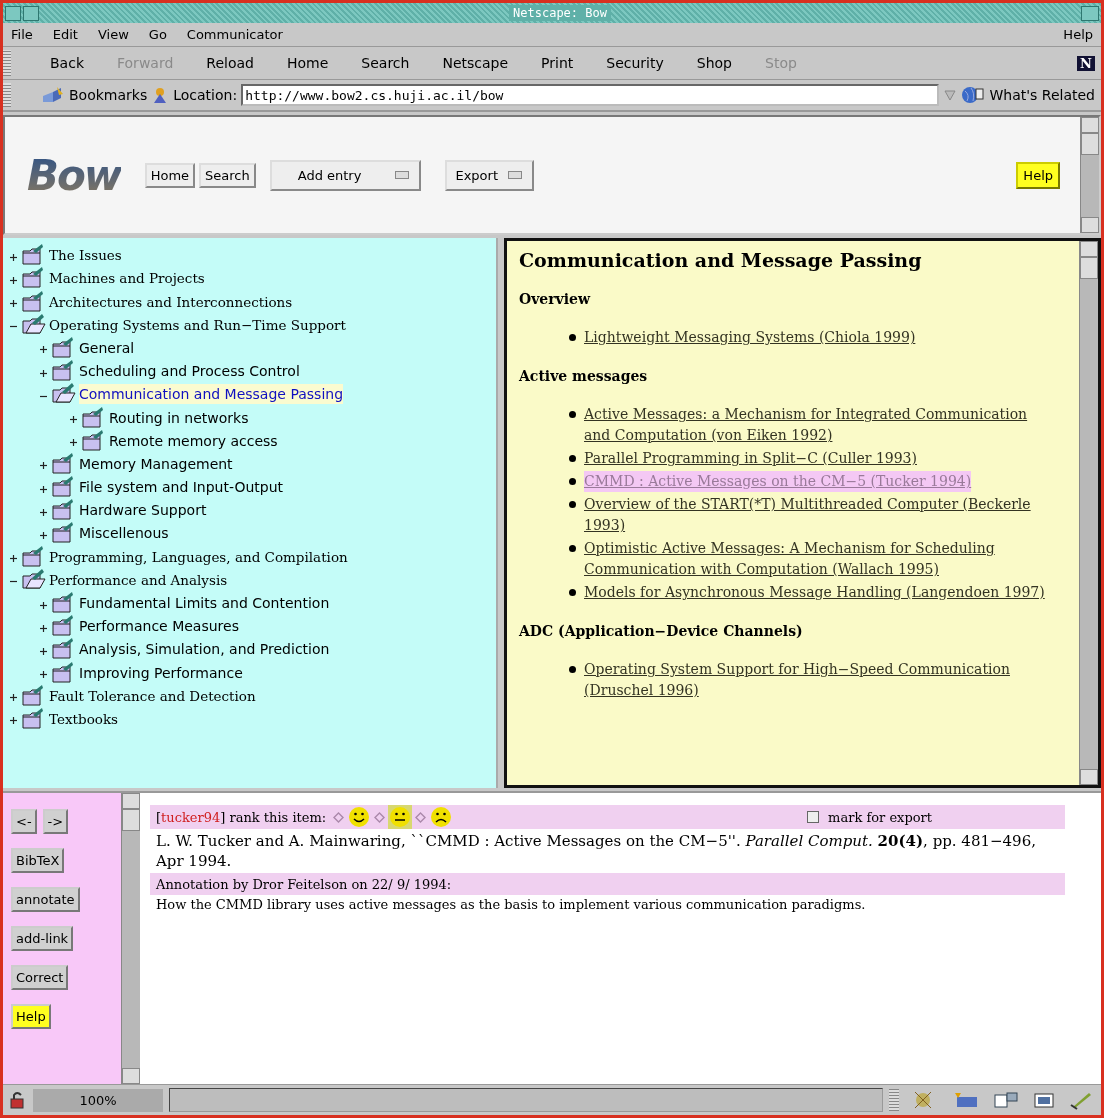 This screenshot has width=1104, height=1118. What do you see at coordinates (24, 821) in the screenshot?
I see `nav-button: <-` at bounding box center [24, 821].